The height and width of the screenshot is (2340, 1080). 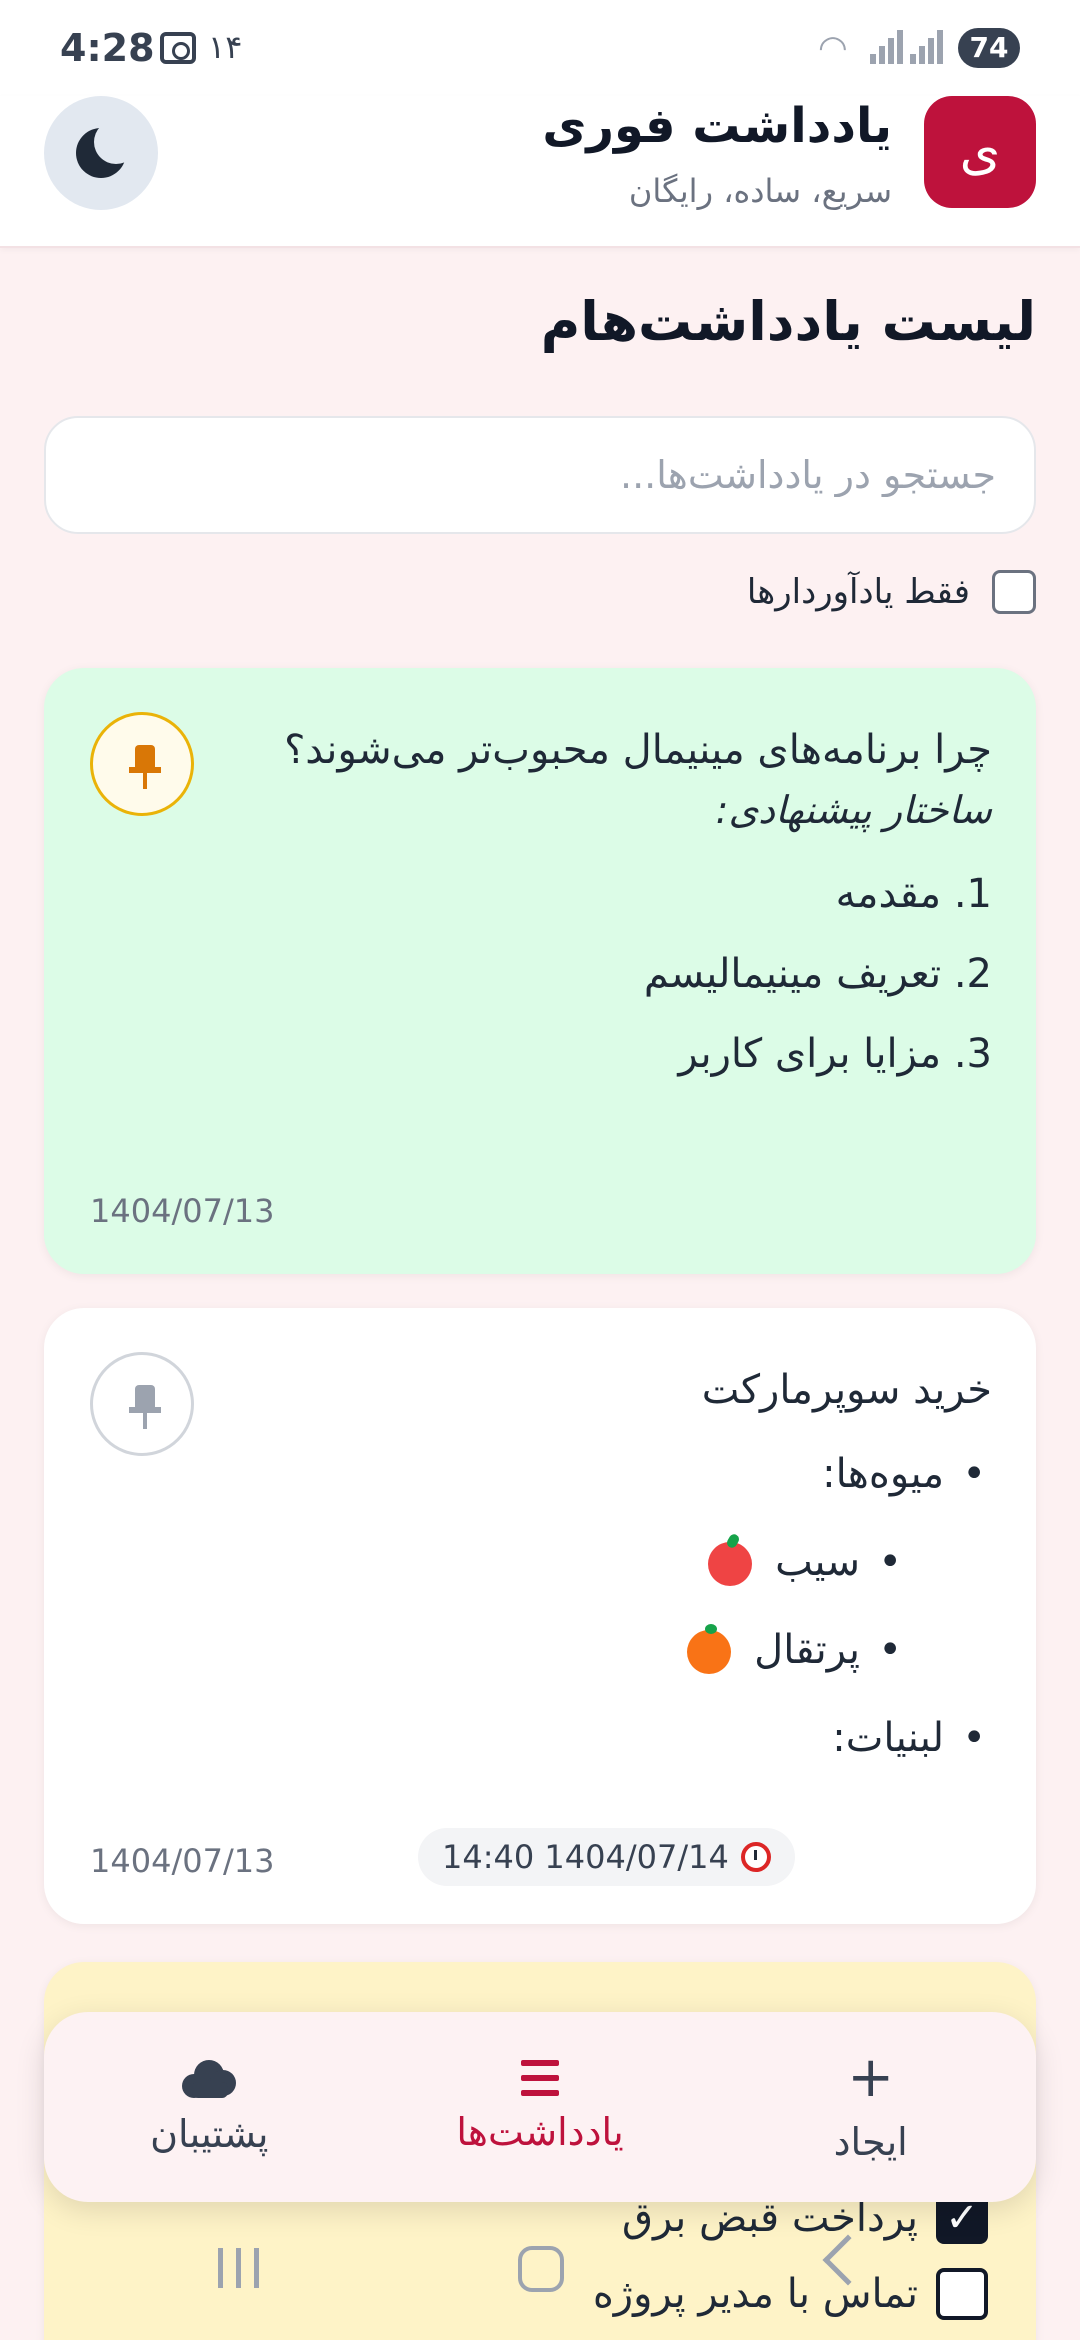 I want to click on theme-toggle-button, so click(x=101, y=153).